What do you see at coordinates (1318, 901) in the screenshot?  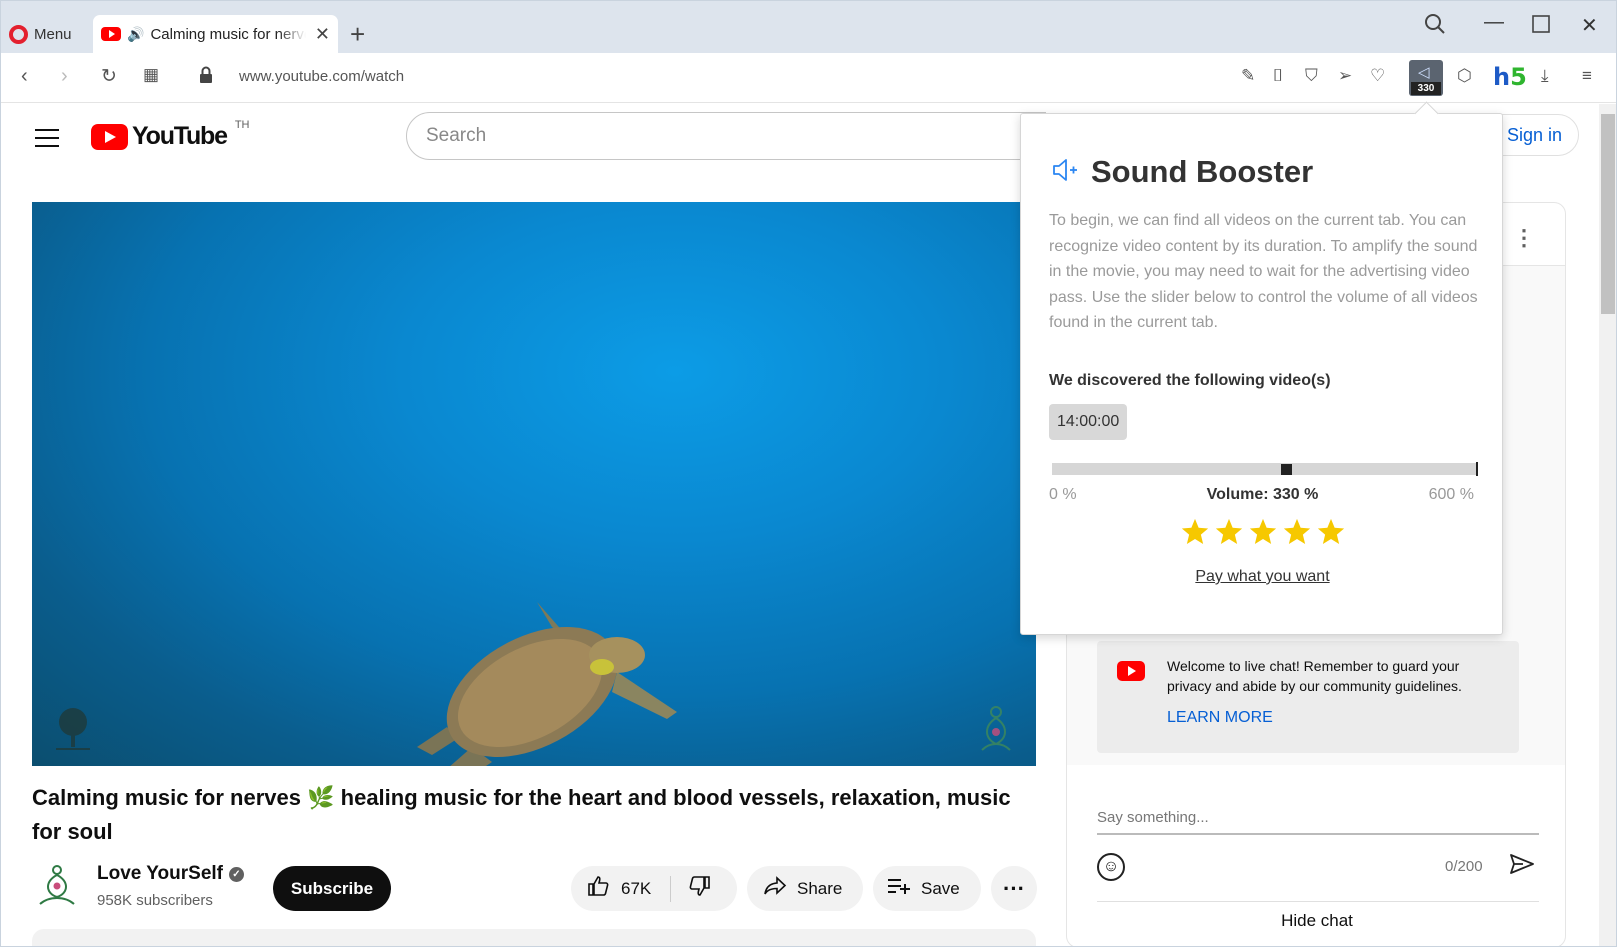 I see `divider` at bounding box center [1318, 901].